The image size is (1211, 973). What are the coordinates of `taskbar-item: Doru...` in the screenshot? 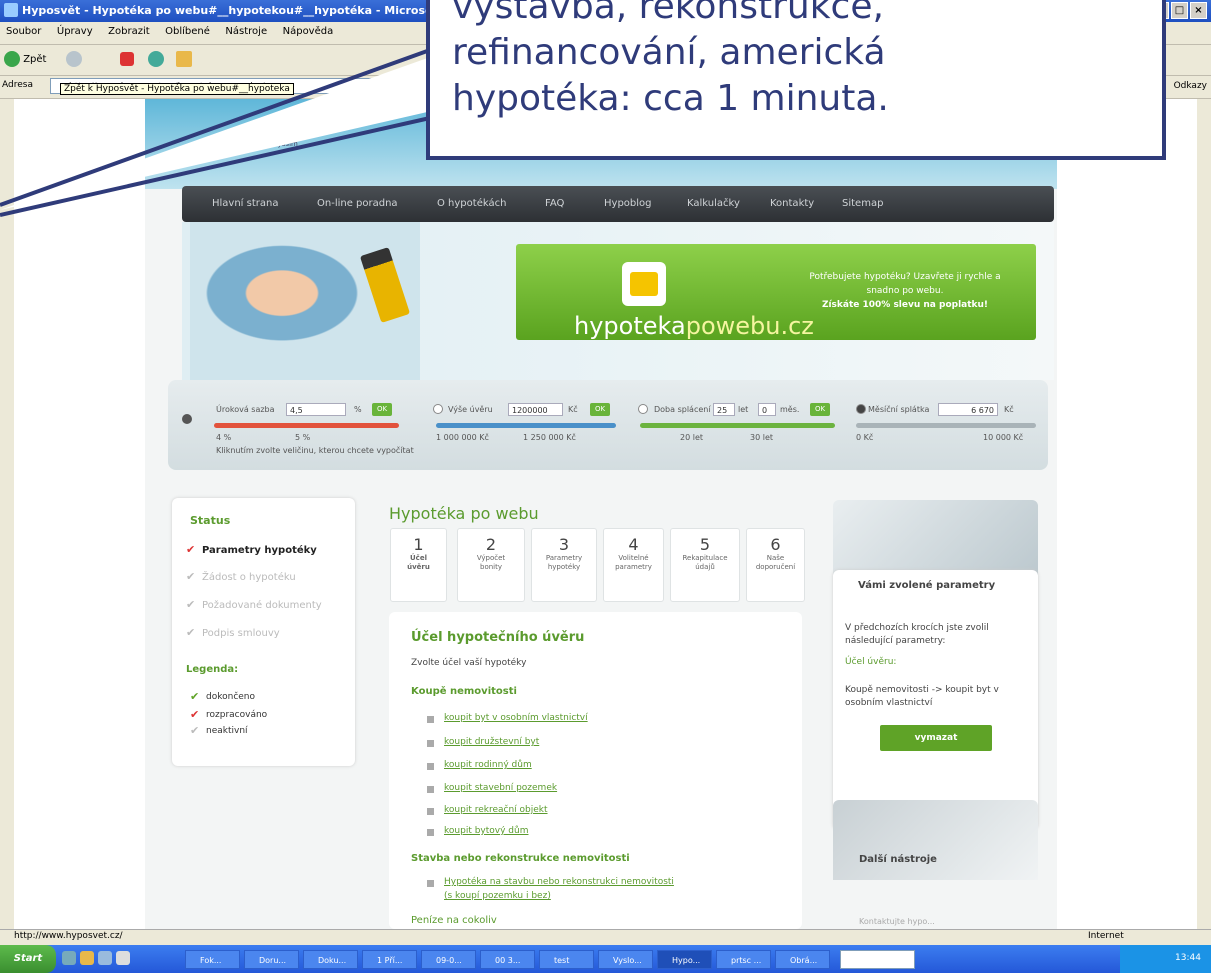 It's located at (271, 959).